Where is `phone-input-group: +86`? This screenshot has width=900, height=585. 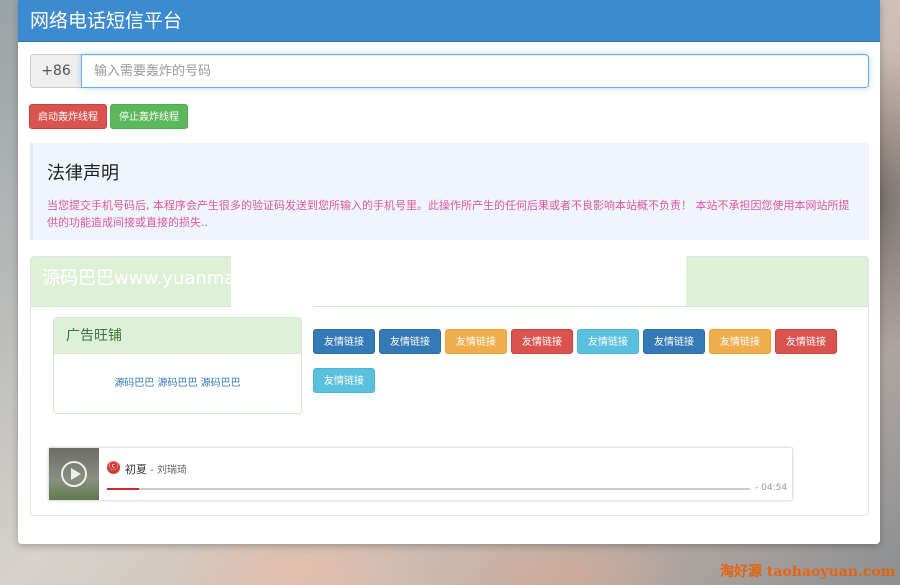 phone-input-group: +86 is located at coordinates (449, 71).